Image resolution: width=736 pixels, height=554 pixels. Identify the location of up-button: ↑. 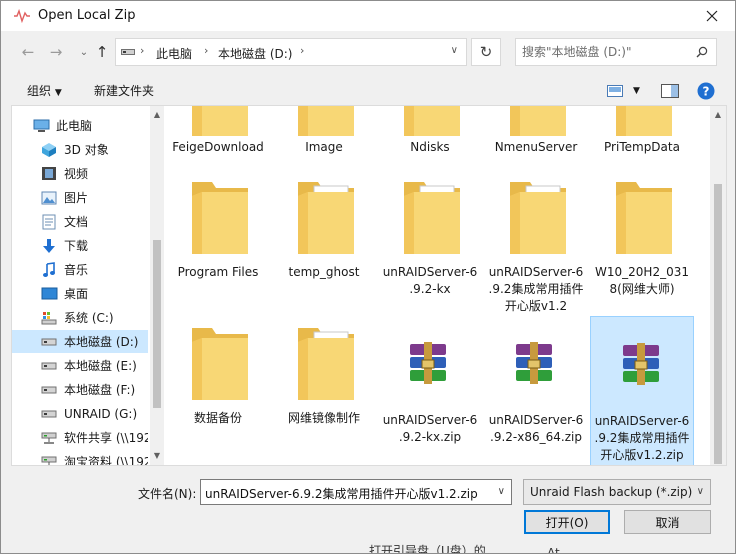
(102, 52).